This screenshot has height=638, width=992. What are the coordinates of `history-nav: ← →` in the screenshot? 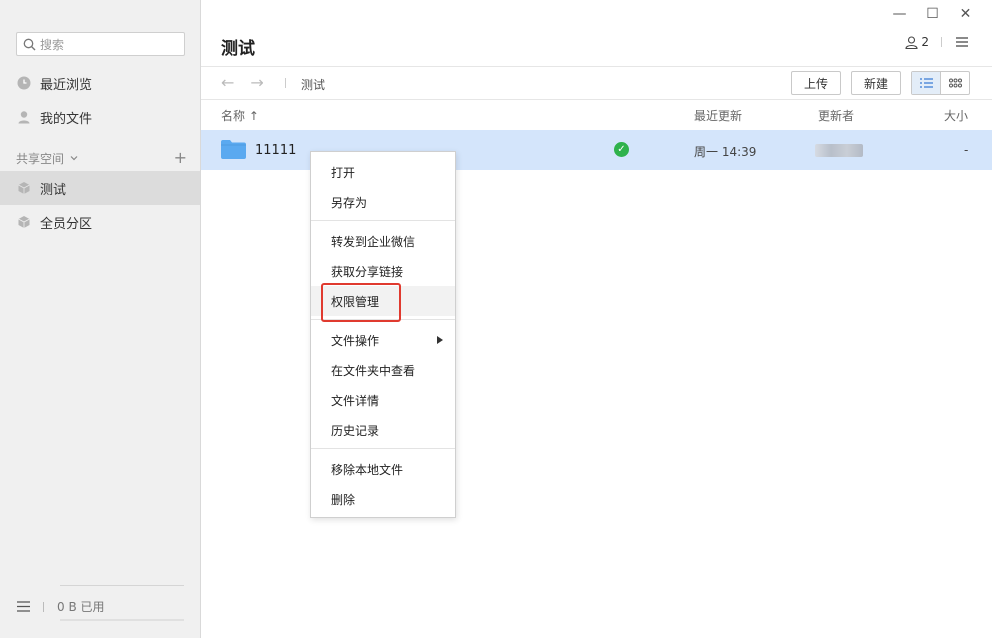 It's located at (250, 82).